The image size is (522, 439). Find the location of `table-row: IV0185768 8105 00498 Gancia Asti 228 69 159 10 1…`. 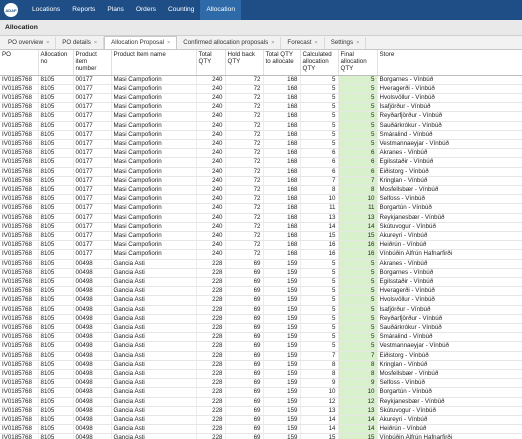

table-row: IV0185768 8105 00498 Gancia Asti 228 69 159 10 1… is located at coordinates (261, 392).